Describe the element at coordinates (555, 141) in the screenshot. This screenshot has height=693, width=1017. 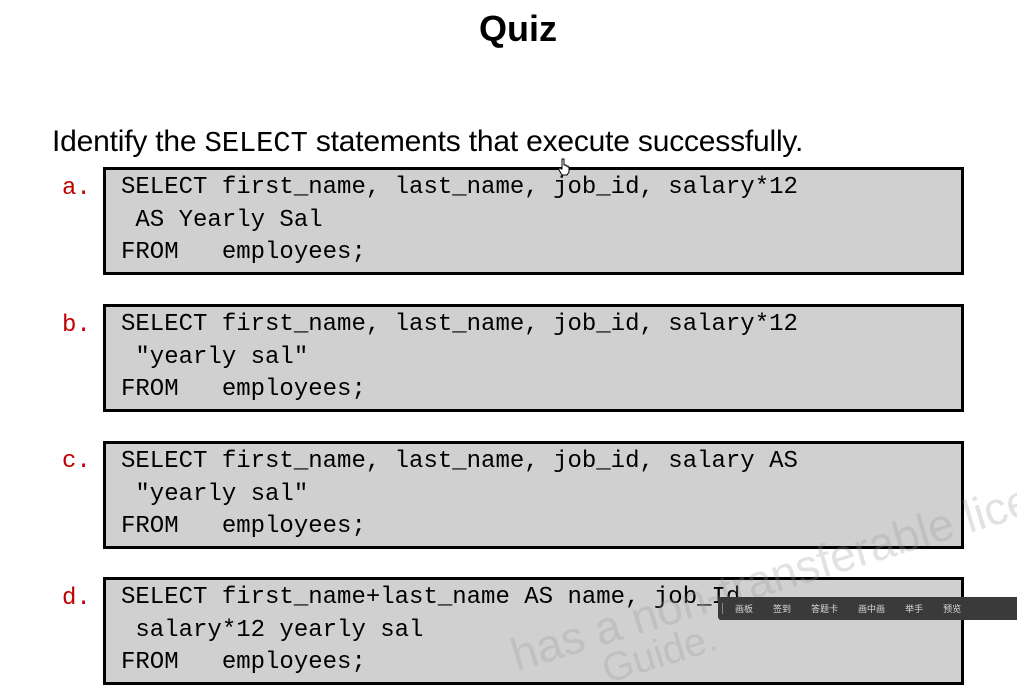
I see `question-suffix: statements that execute successfully.` at that location.